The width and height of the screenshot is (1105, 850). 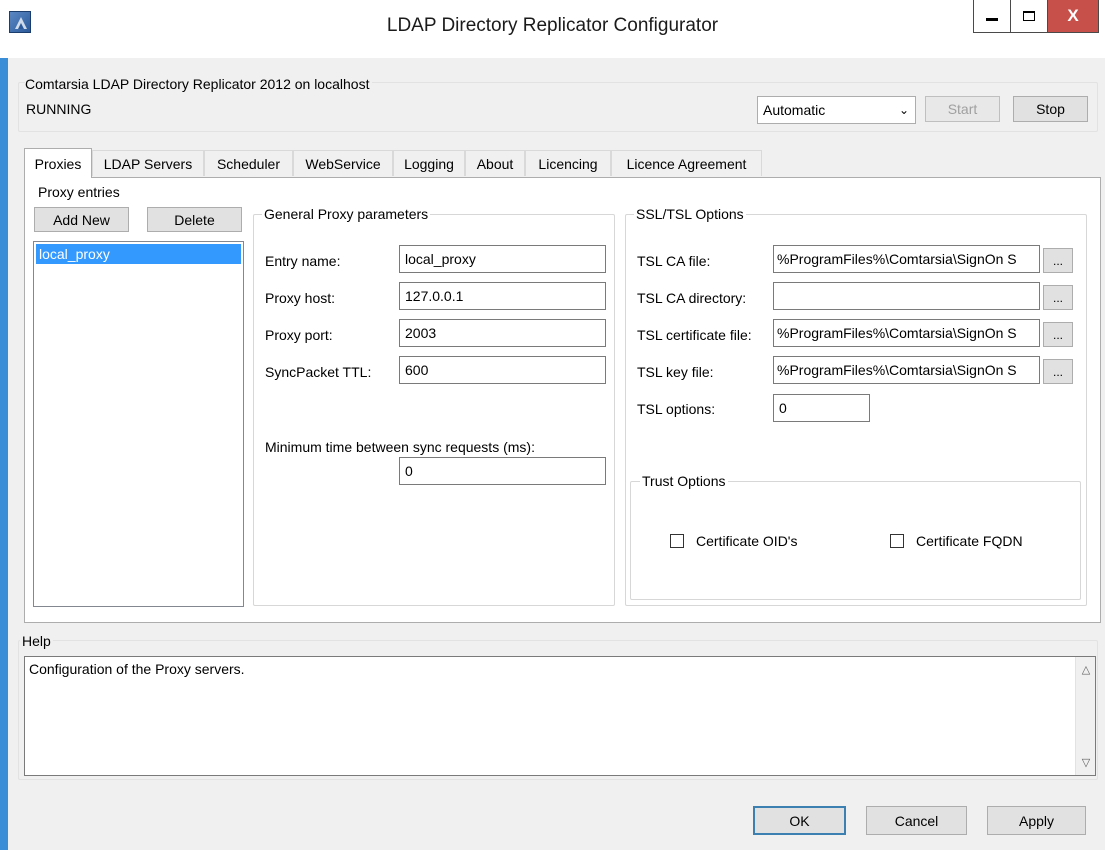 I want to click on syncpacket-ttl-field: 600, so click(x=502, y=370).